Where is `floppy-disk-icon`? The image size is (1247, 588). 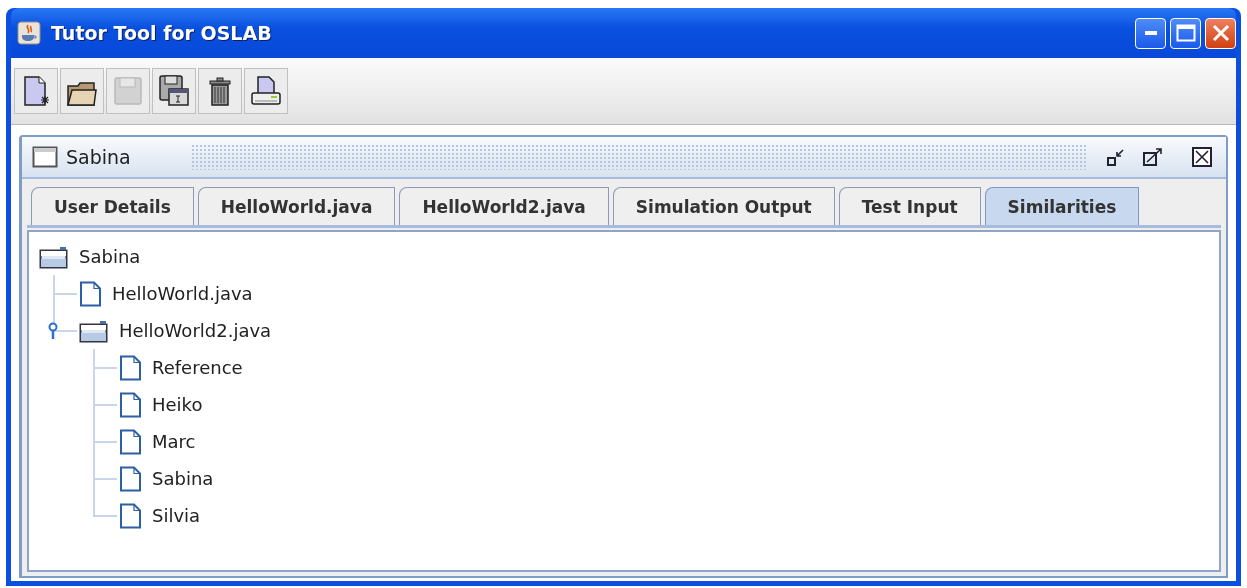
floppy-disk-icon is located at coordinates (174, 91).